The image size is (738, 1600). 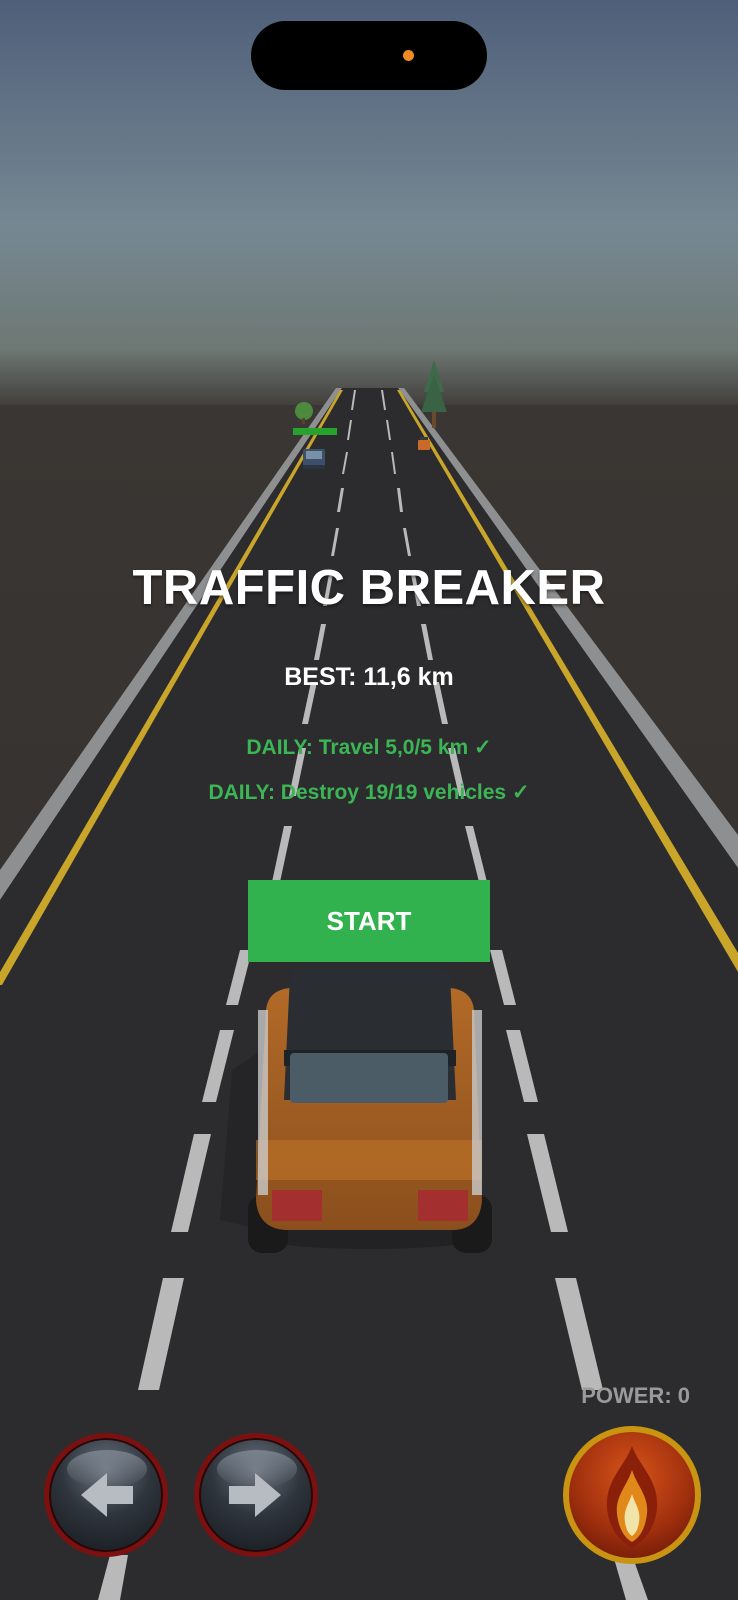 I want to click on camera-notch, so click(x=369, y=55).